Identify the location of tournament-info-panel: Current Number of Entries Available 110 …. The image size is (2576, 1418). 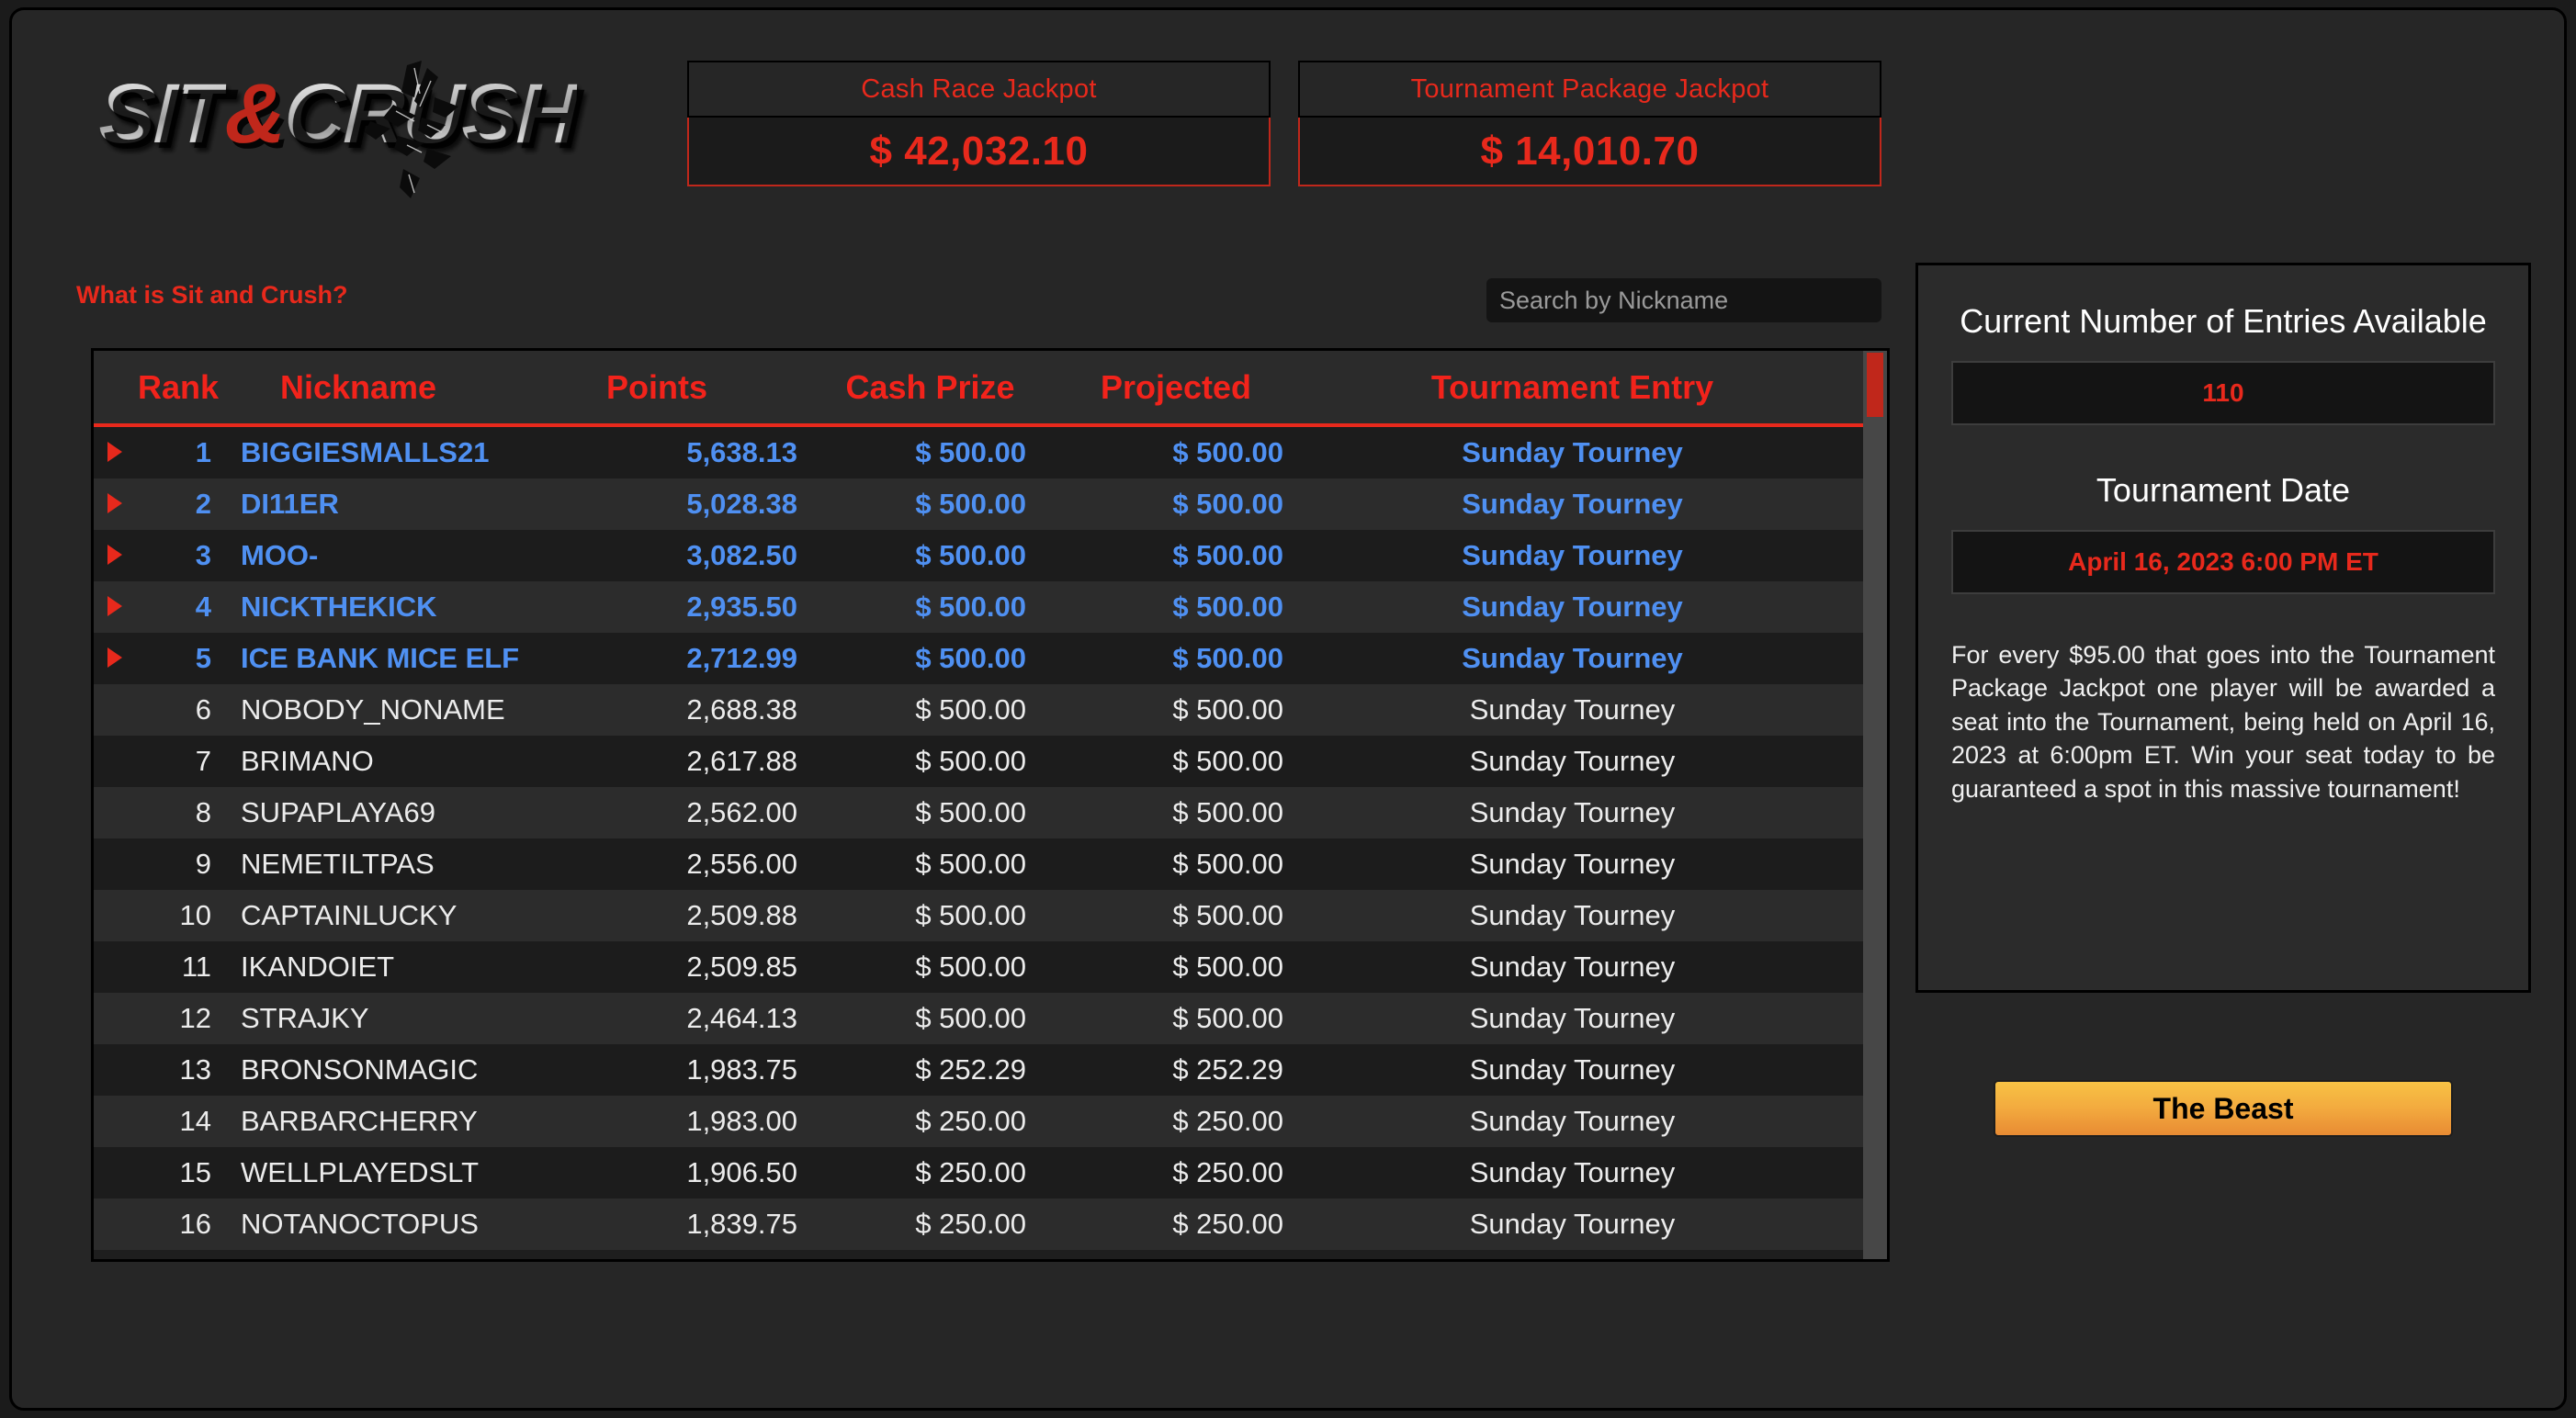
(2223, 628).